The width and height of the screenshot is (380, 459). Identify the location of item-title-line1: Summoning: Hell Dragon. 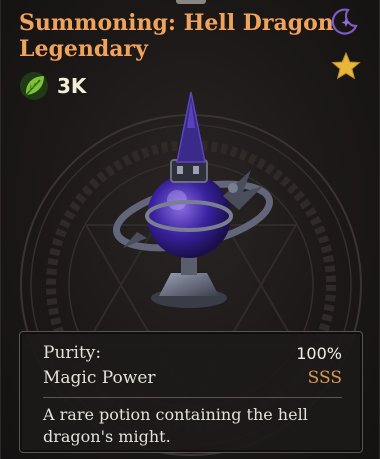
(176, 23).